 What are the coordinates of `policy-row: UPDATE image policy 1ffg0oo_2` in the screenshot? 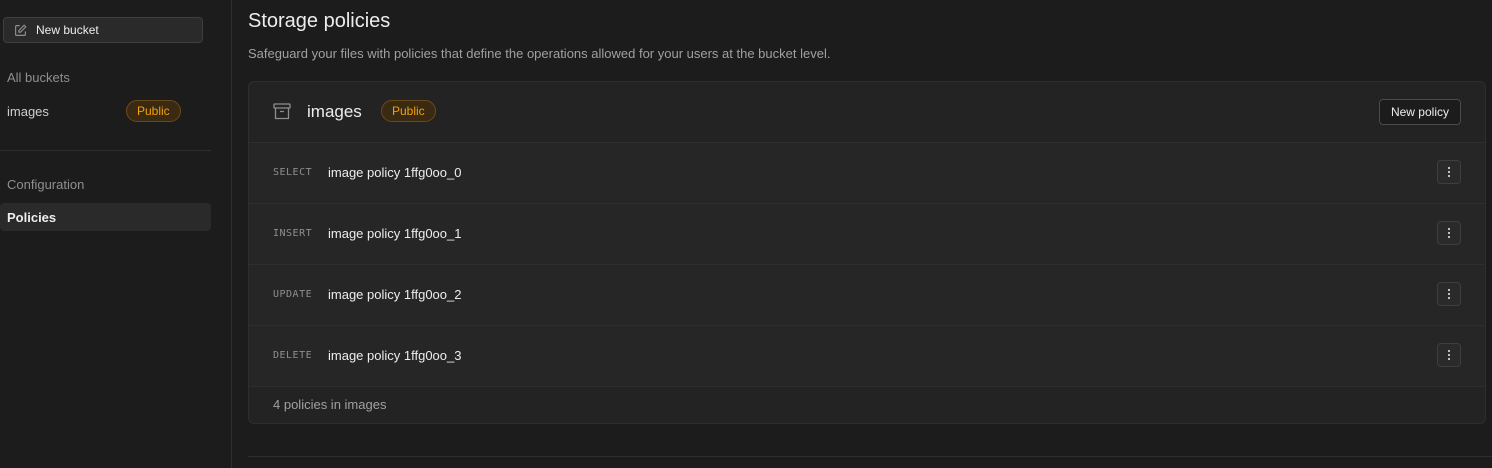 It's located at (867, 295).